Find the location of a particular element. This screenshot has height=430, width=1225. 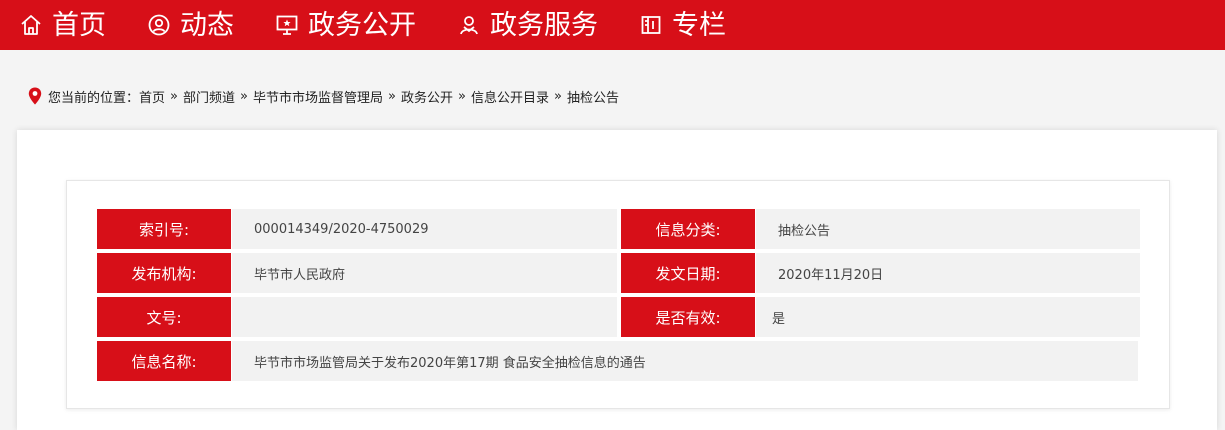

nav-item-government-services: 政务服务 is located at coordinates (527, 25).